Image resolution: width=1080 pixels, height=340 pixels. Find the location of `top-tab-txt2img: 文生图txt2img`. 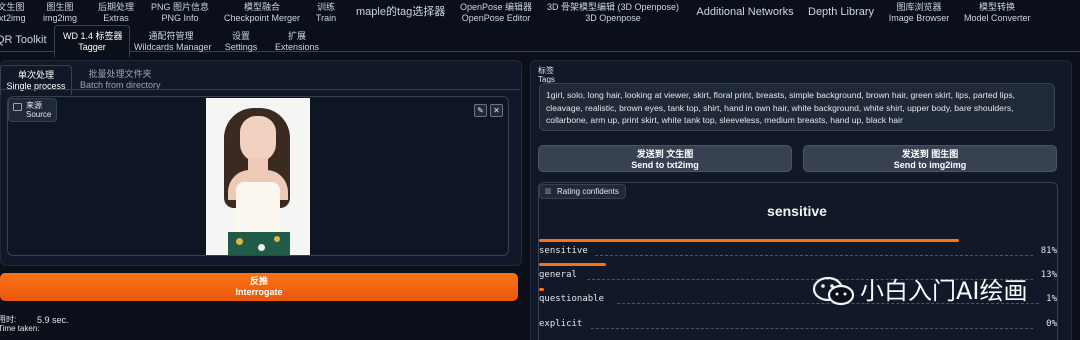

top-tab-txt2img: 文生图txt2img is located at coordinates (13, 13).